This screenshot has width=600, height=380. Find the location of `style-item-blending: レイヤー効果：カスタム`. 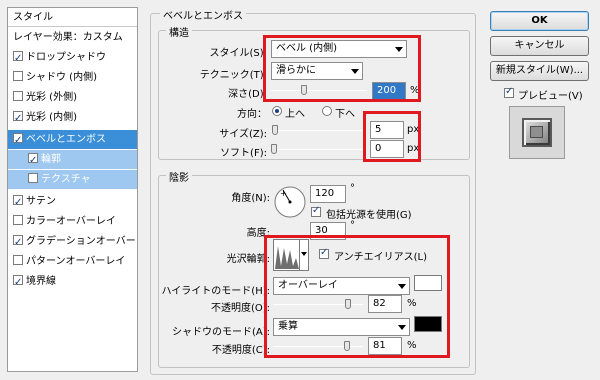

style-item-blending: レイヤー効果：カスタム is located at coordinates (72, 37).